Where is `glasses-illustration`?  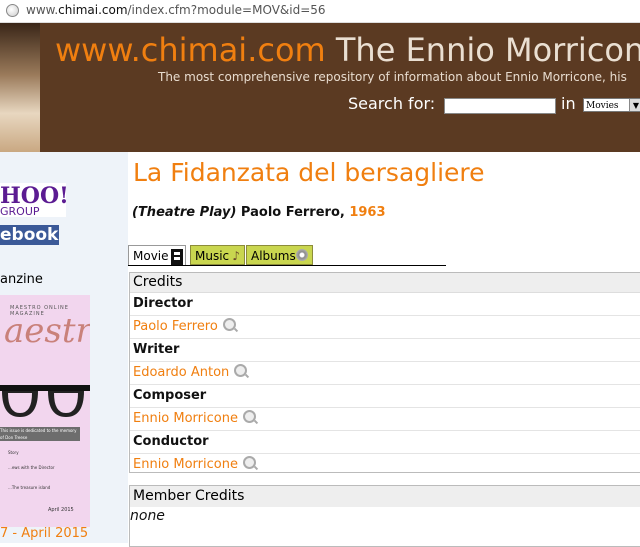 glasses-illustration is located at coordinates (45, 401).